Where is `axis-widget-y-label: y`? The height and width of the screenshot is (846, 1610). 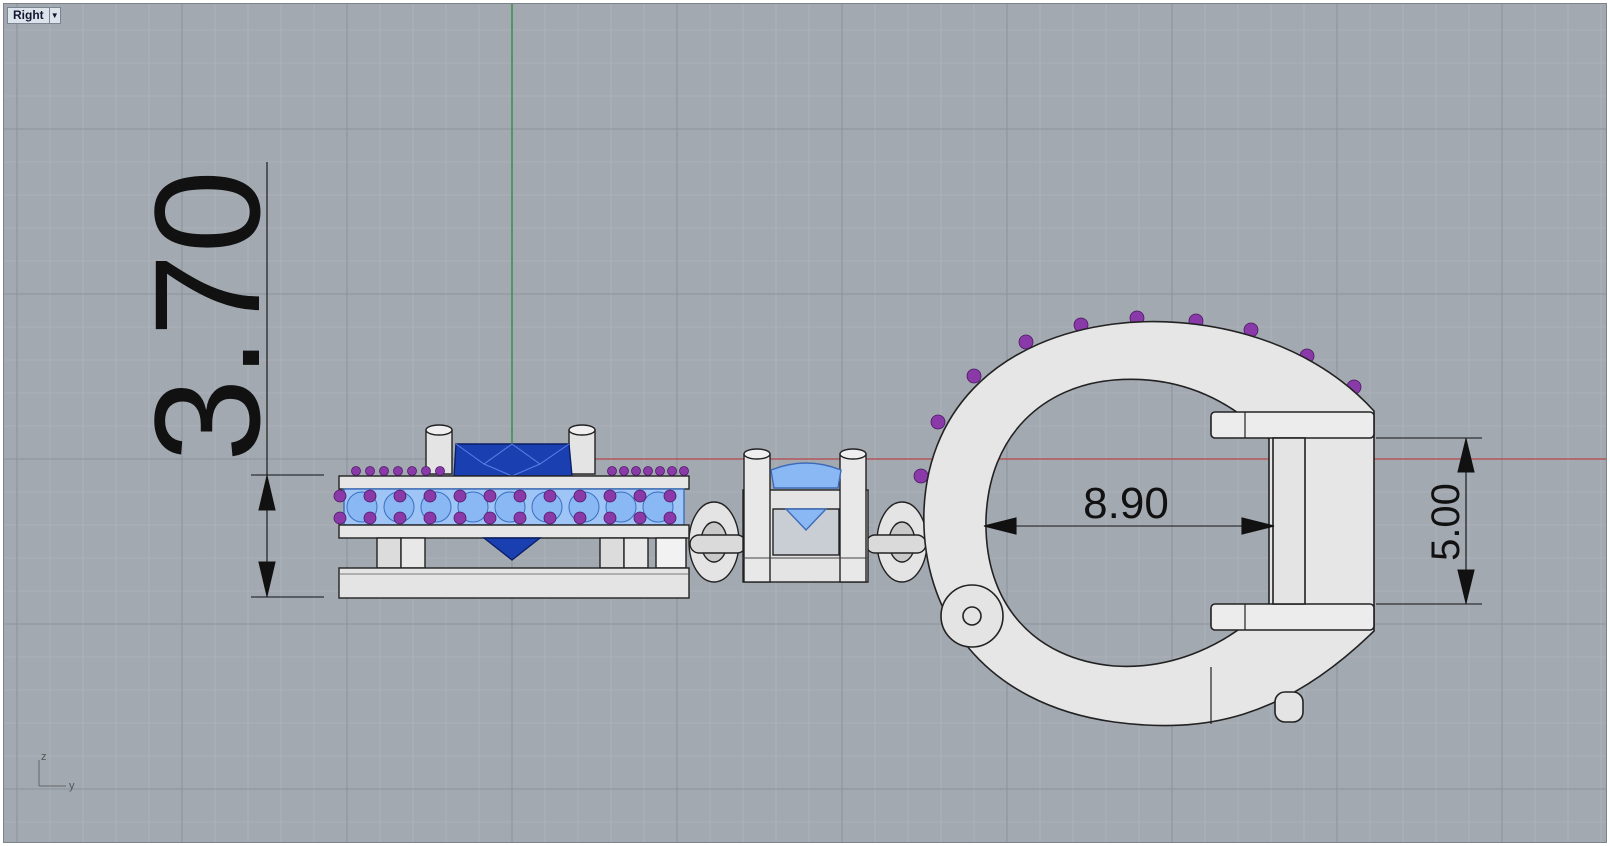
axis-widget-y-label: y is located at coordinates (72, 786).